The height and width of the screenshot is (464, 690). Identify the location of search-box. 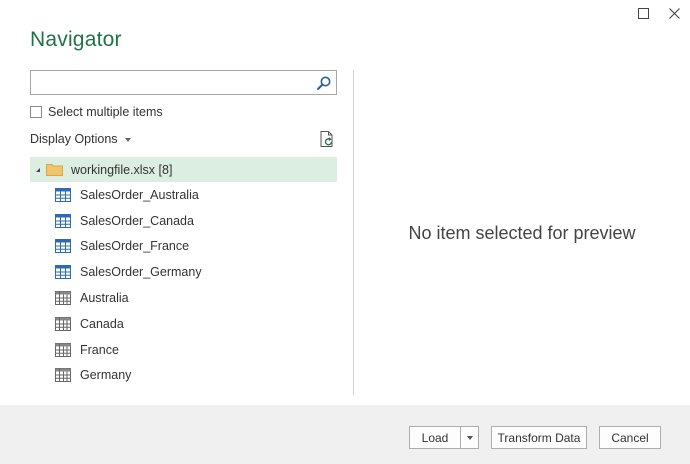
(183, 82).